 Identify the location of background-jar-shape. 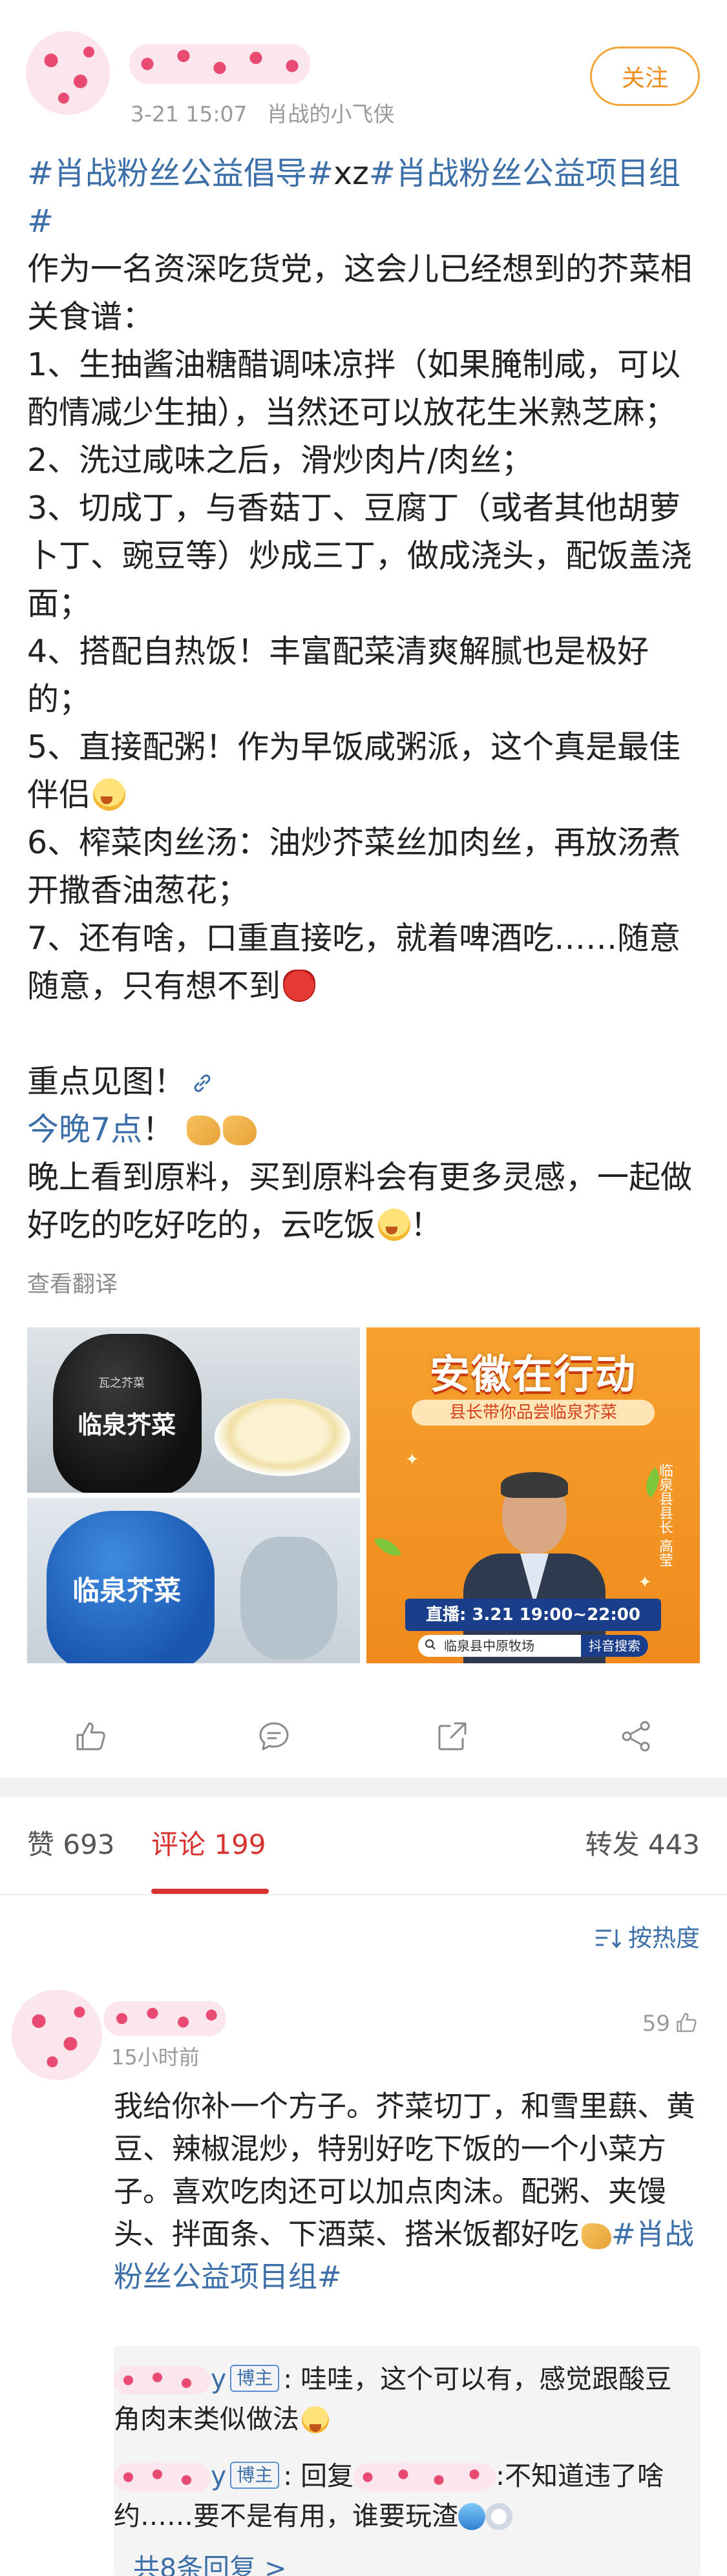
(288, 1598).